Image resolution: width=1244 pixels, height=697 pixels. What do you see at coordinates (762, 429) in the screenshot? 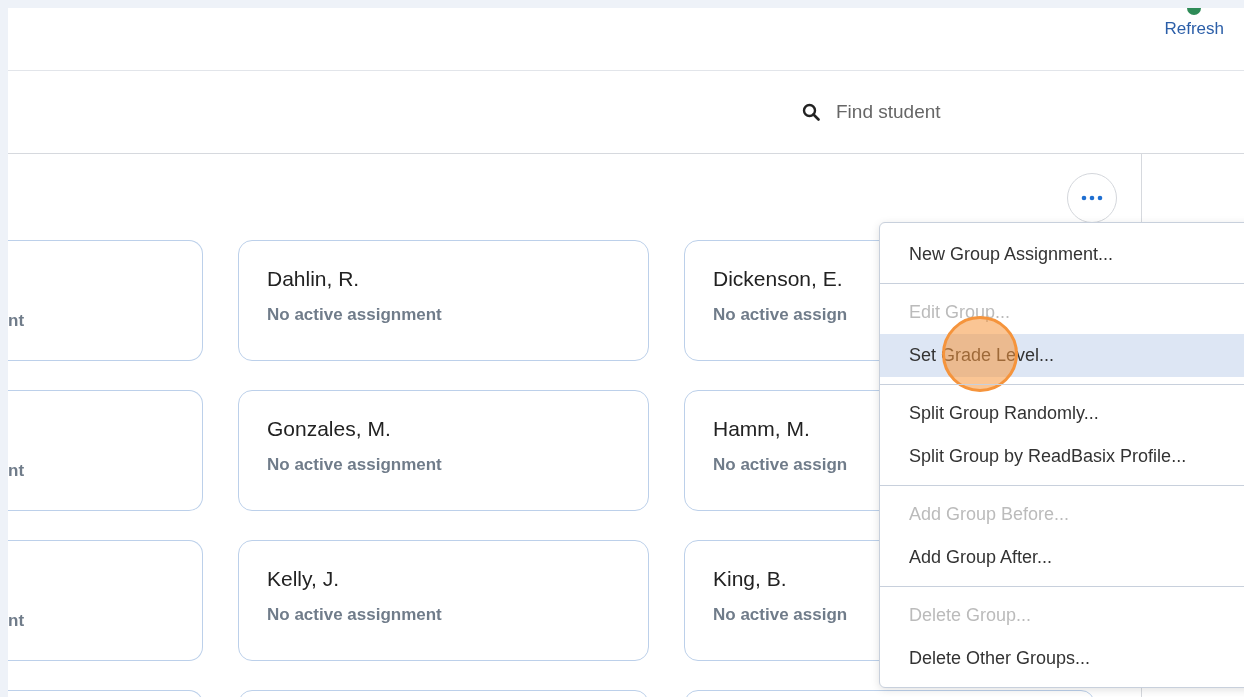
I see `student-name: Hamm, M.` at bounding box center [762, 429].